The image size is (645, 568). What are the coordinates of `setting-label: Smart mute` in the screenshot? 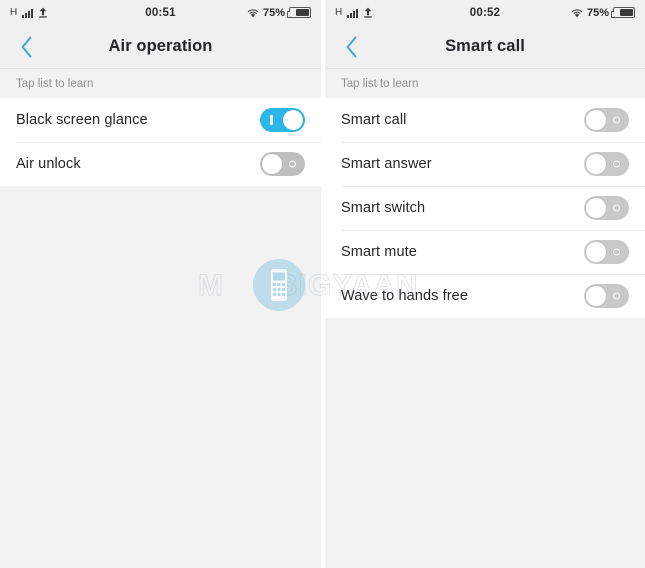 It's located at (379, 252).